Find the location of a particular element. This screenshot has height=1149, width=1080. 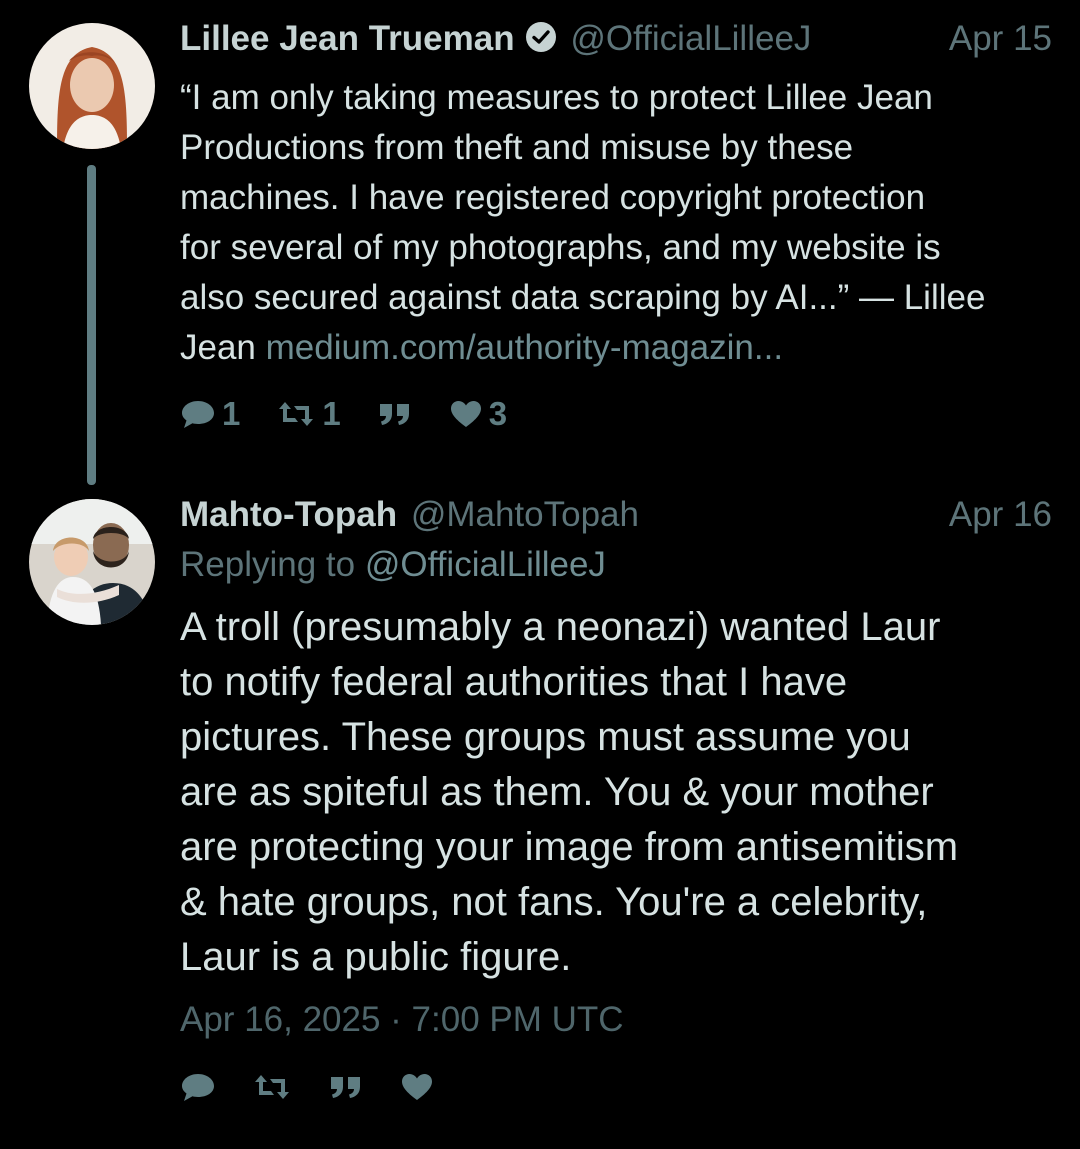

author-name: Lillee Jean Trueman is located at coordinates (347, 38).